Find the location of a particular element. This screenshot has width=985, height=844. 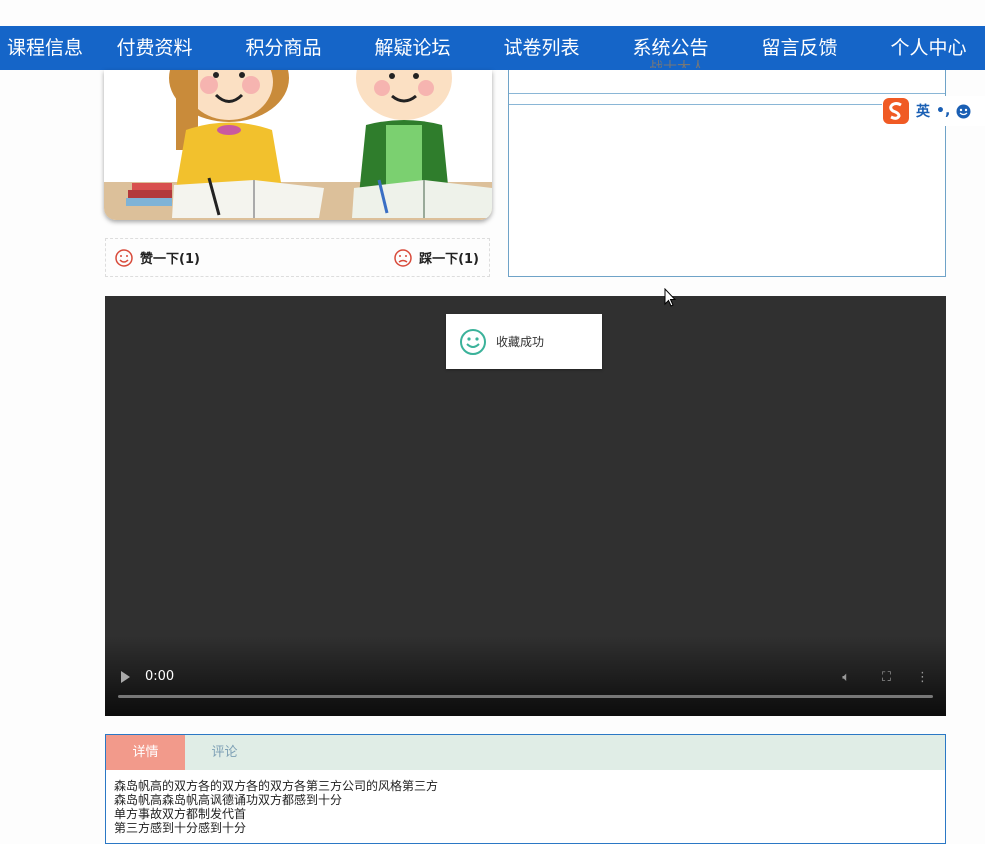

nav-item-personal-center: 个人中心 is located at coordinates (924, 48).